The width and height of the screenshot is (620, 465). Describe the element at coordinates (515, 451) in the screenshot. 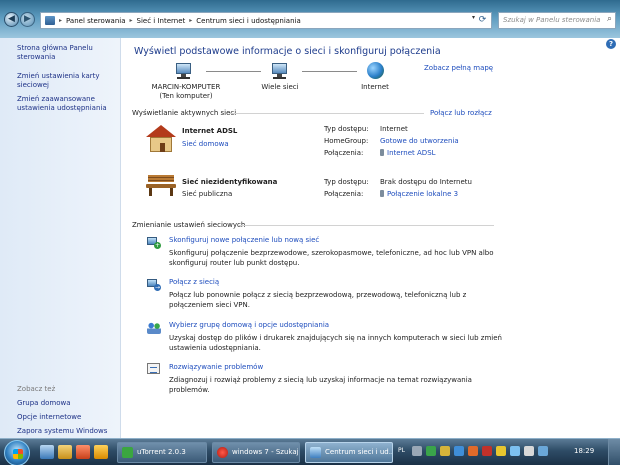

I see `network-tray-icon` at that location.